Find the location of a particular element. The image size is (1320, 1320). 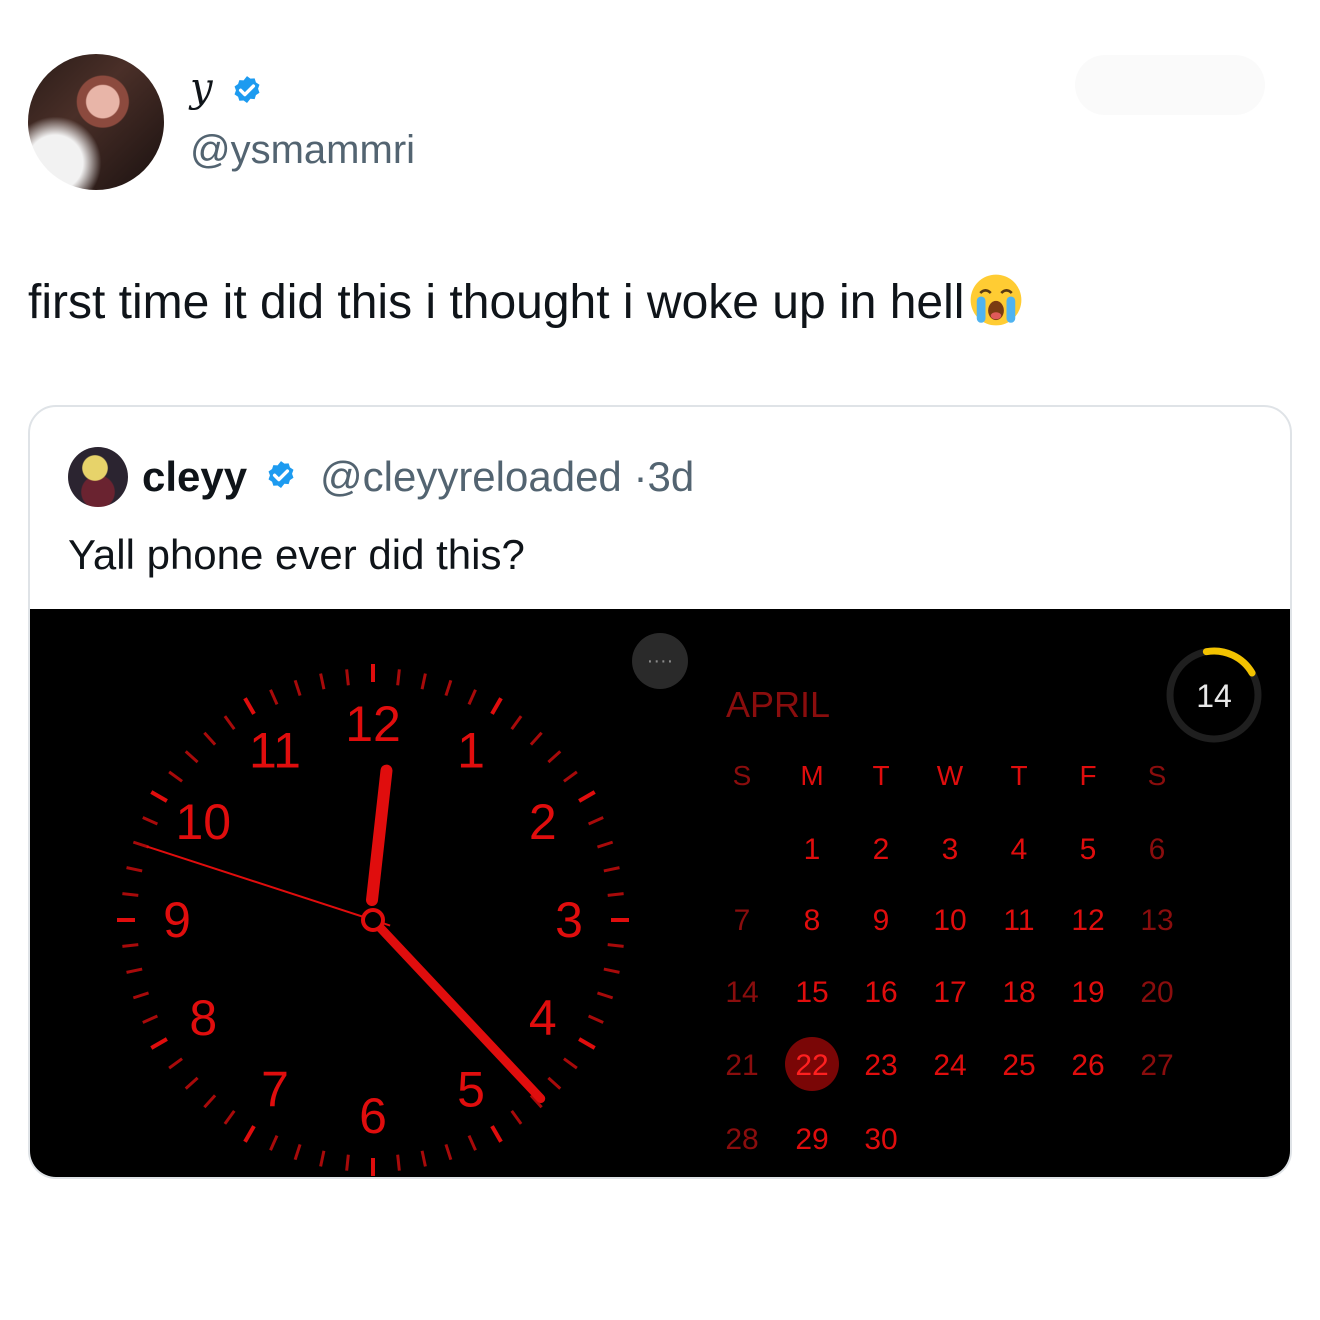

calendar-day: 30 is located at coordinates (880, 1139).